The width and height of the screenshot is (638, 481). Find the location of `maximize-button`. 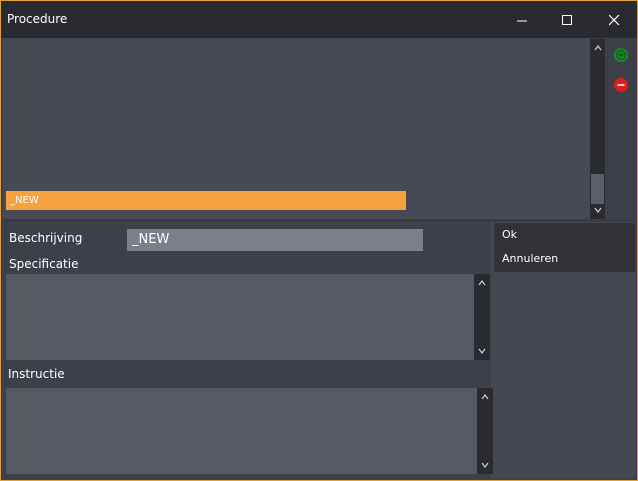

maximize-button is located at coordinates (567, 20).